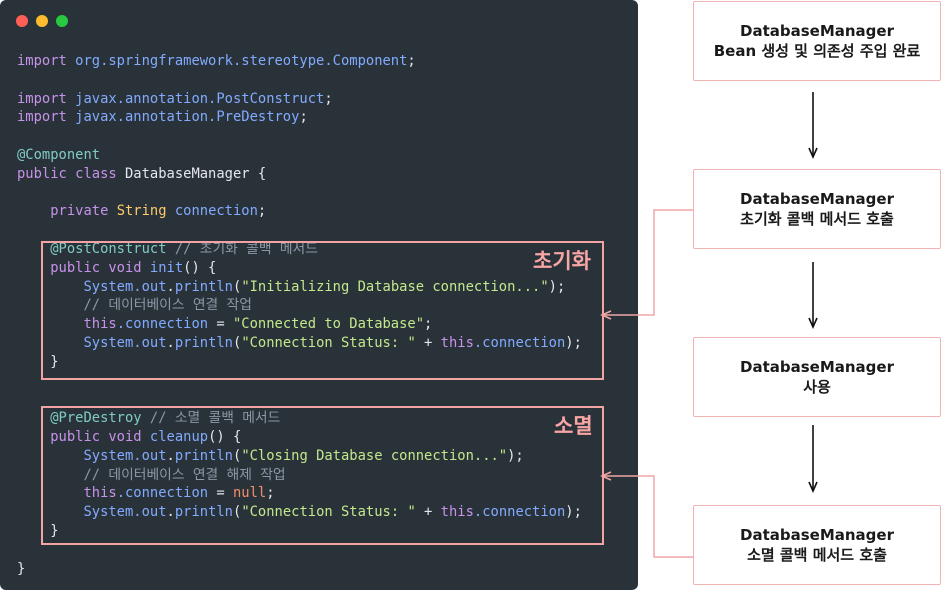 The height and width of the screenshot is (590, 942). I want to click on init-connector-arrow, so click(646, 264).